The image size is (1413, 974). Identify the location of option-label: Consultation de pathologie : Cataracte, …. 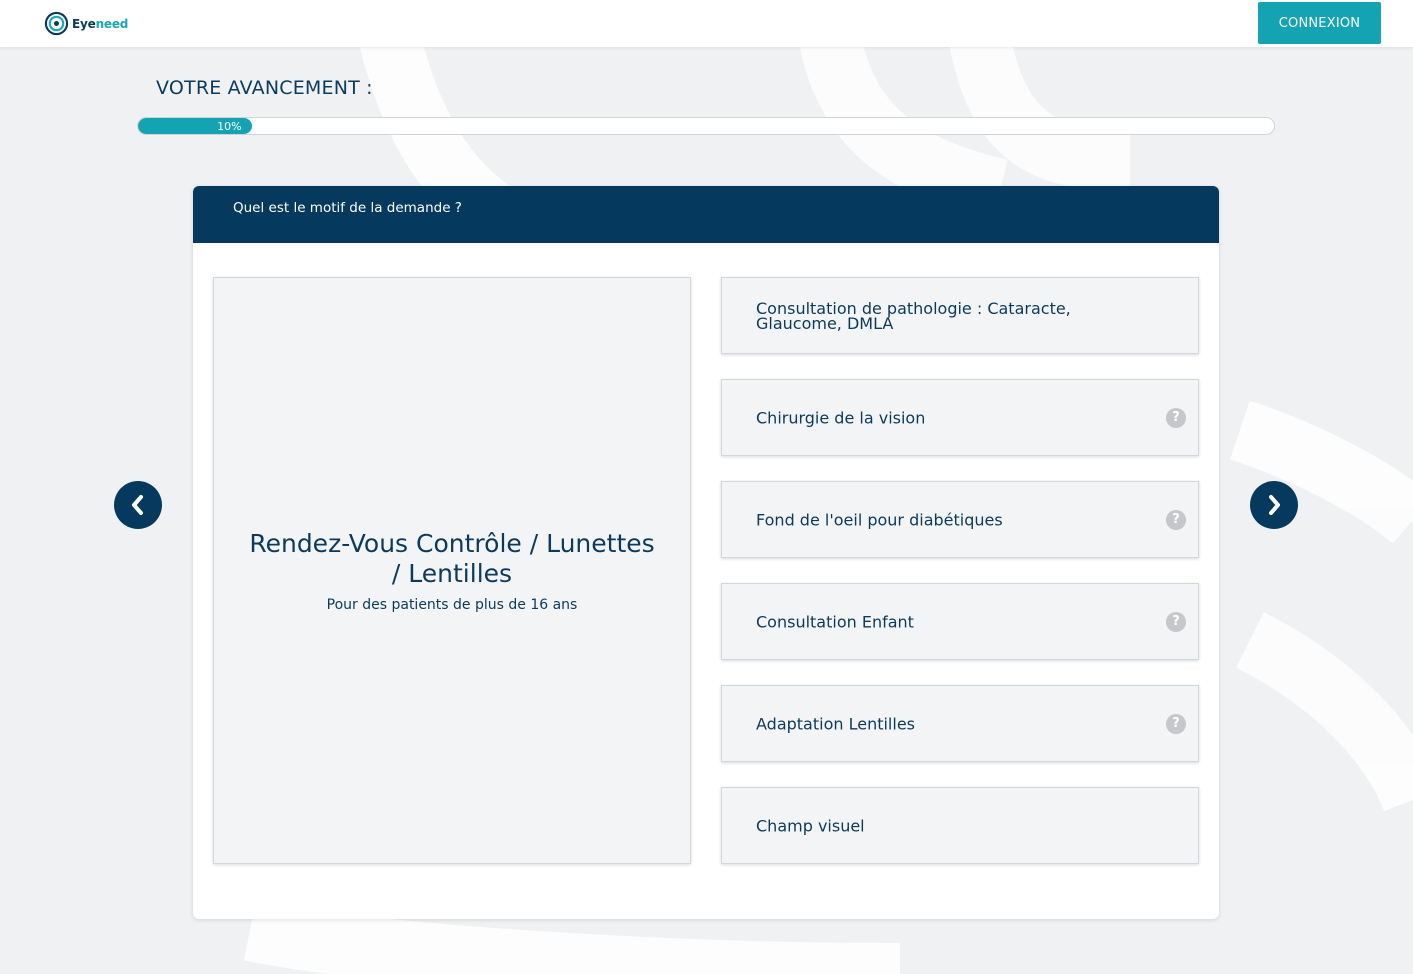
(913, 315).